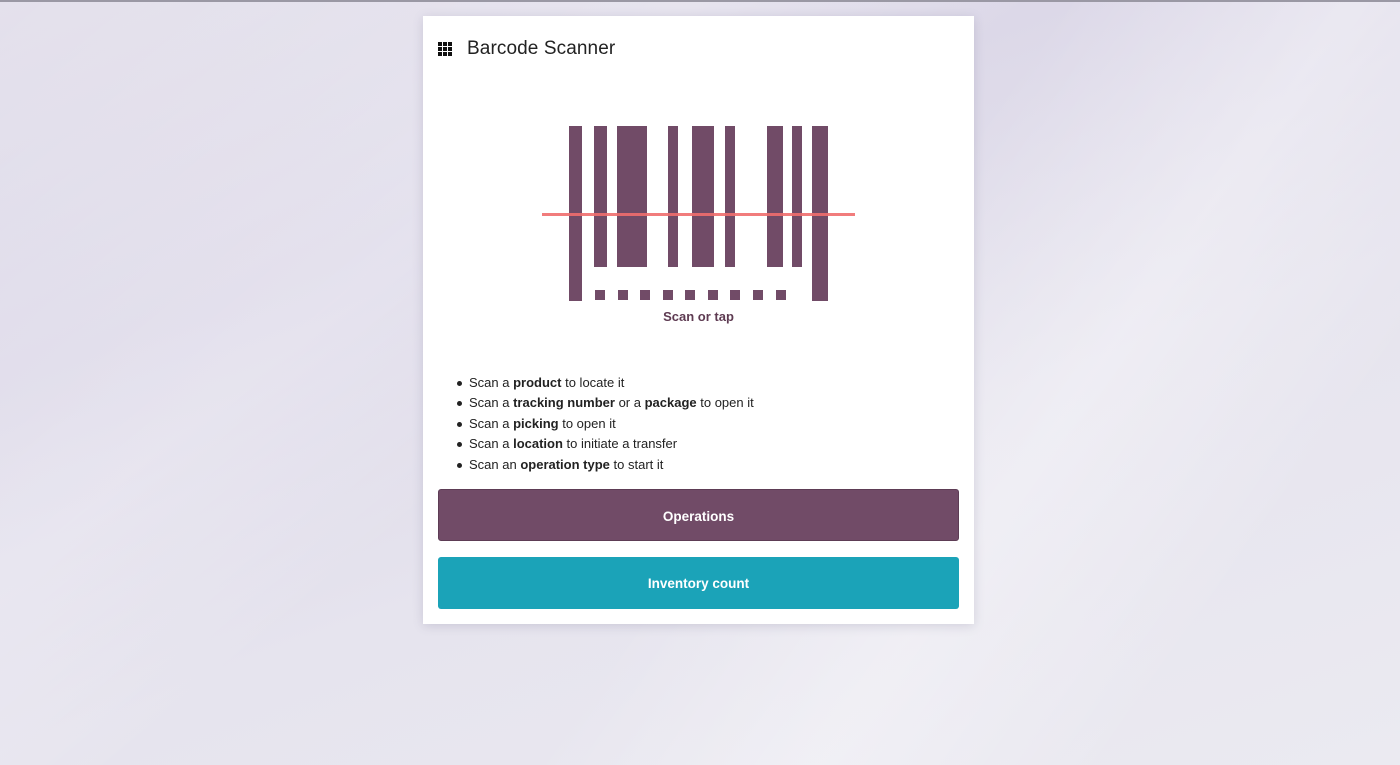 The width and height of the screenshot is (1400, 765). Describe the element at coordinates (538, 444) in the screenshot. I see `instruction-keyword: location` at that location.